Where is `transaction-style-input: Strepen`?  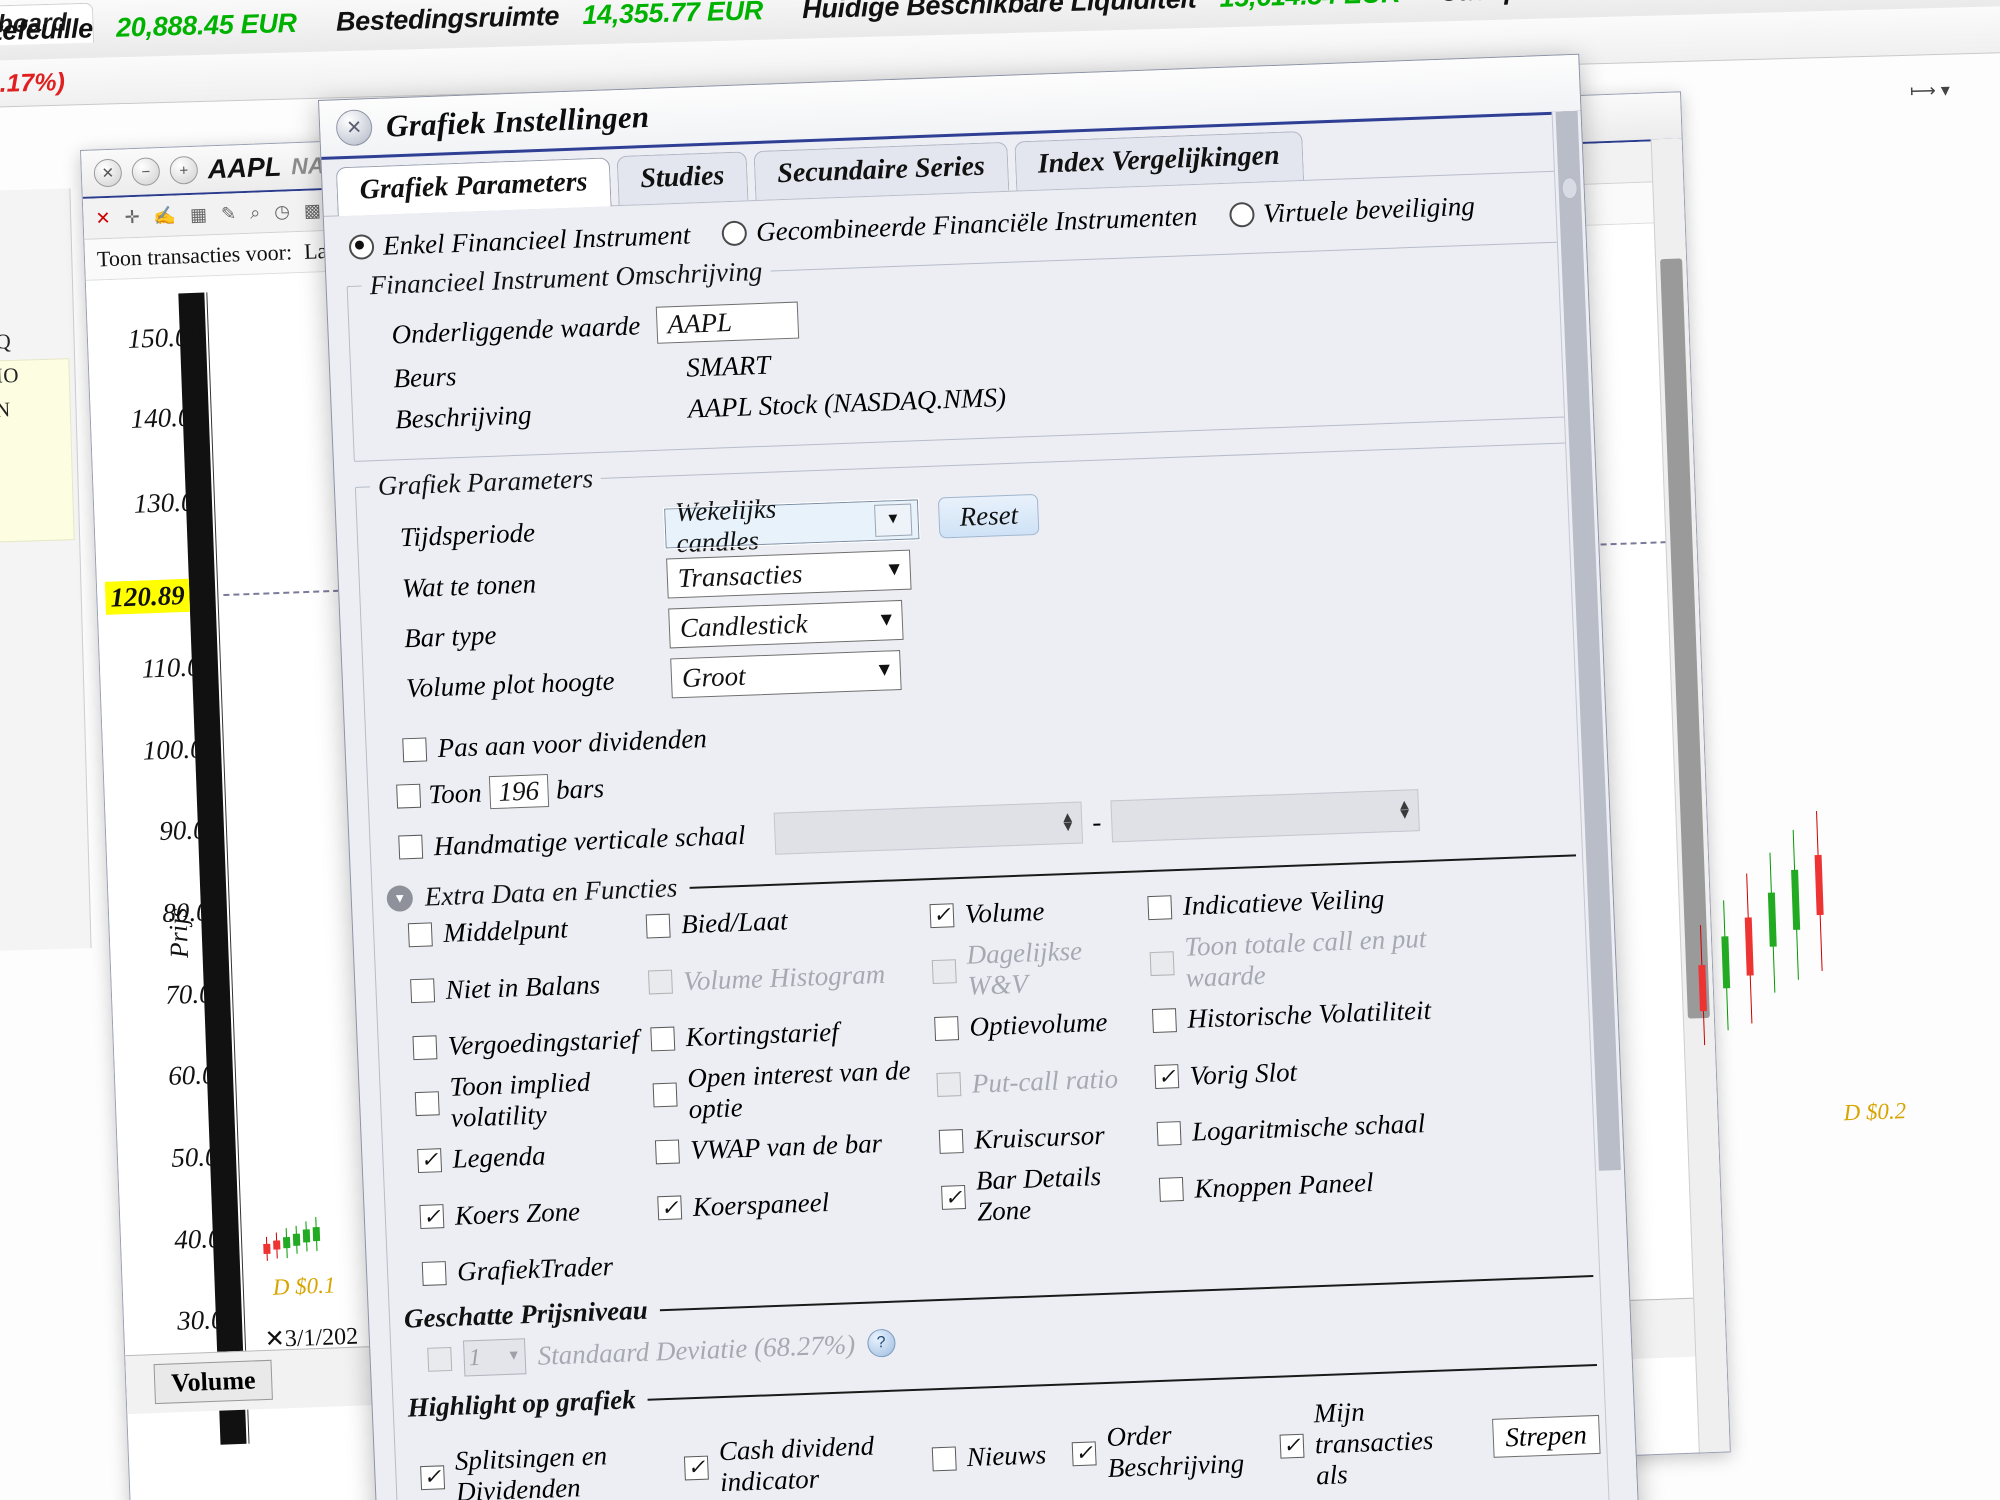 transaction-style-input: Strepen is located at coordinates (1546, 1436).